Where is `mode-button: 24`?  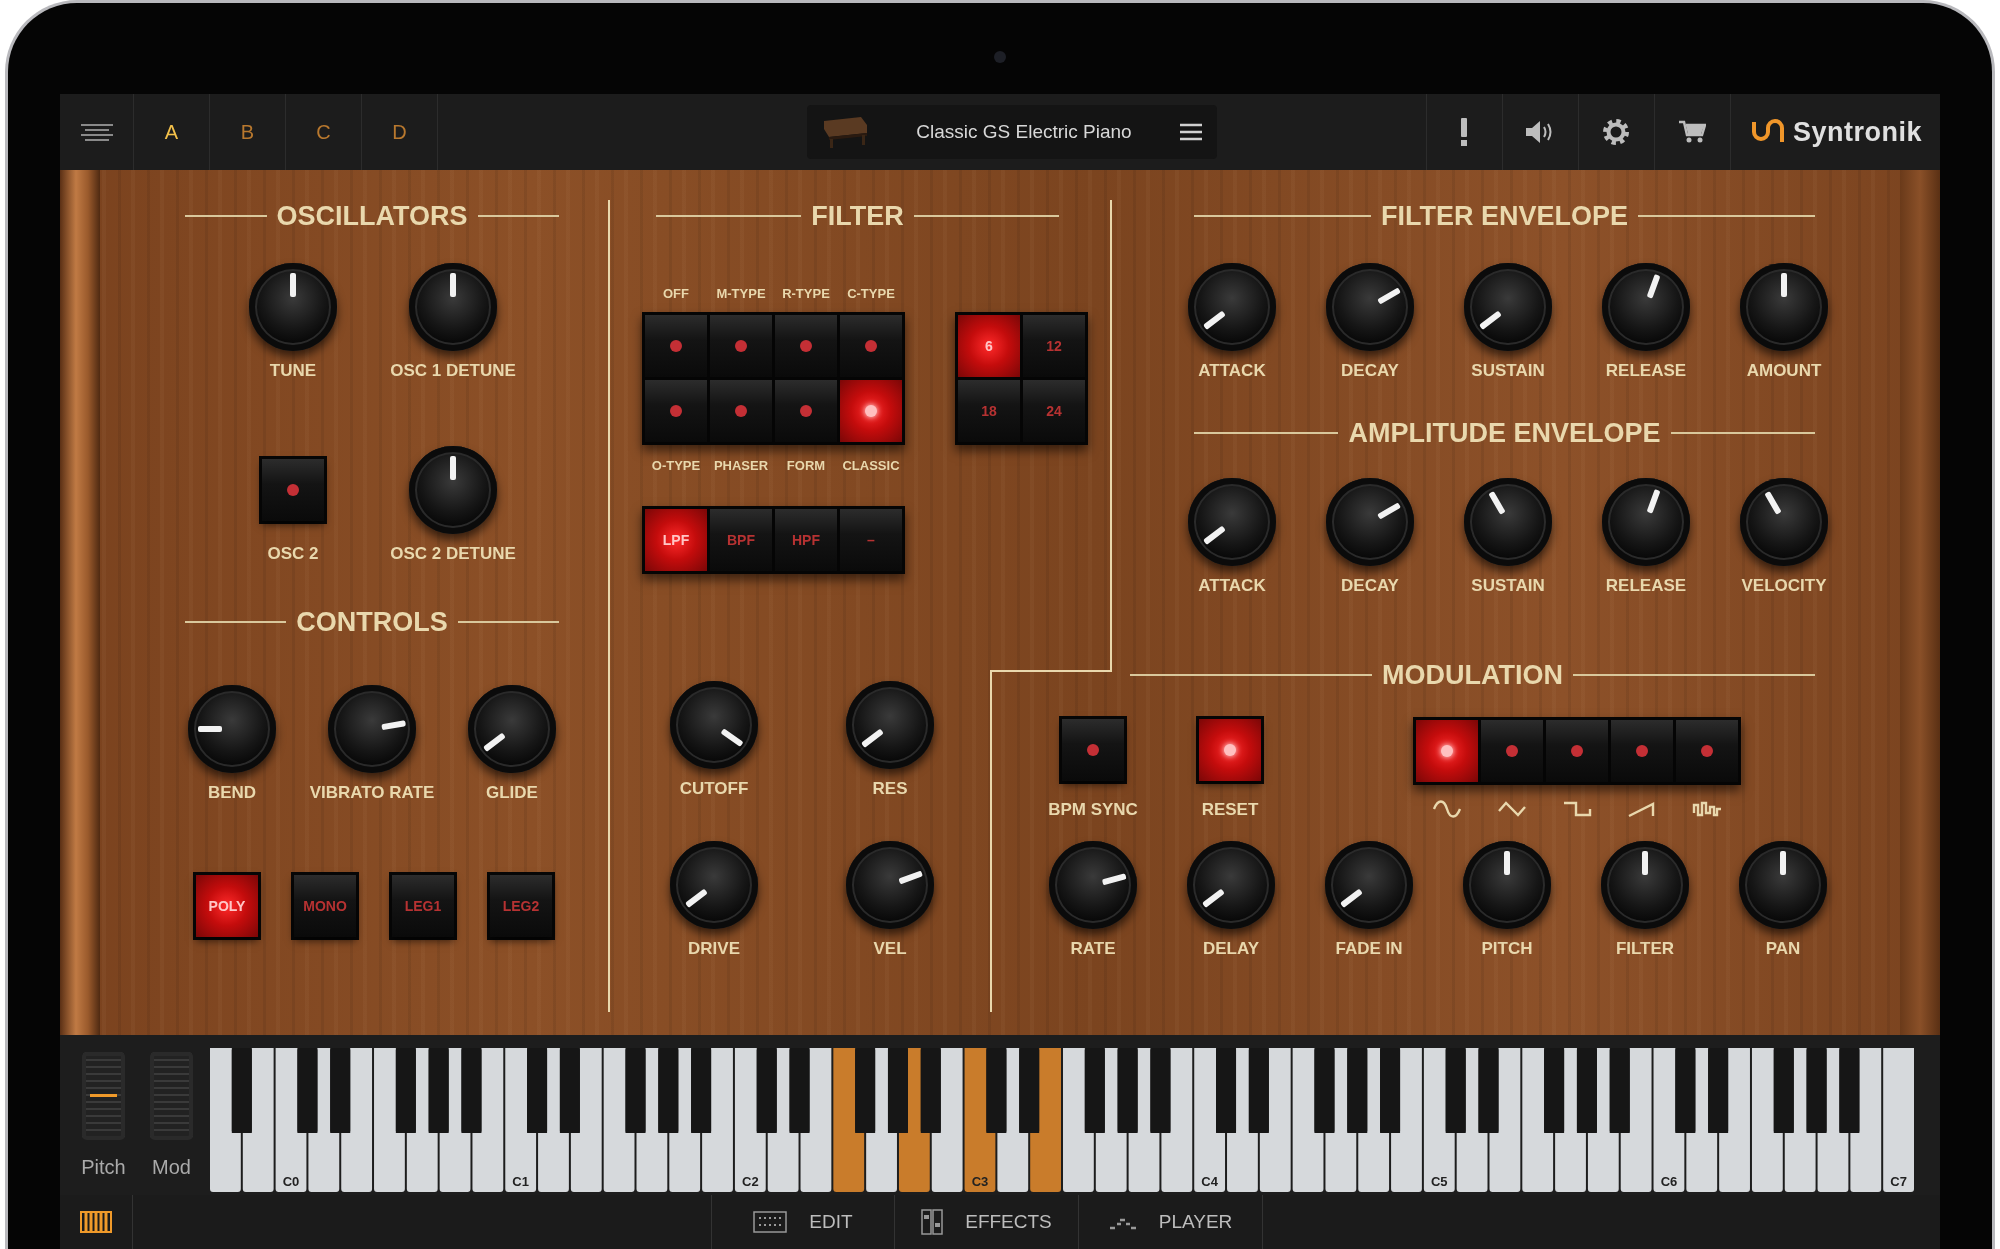 mode-button: 24 is located at coordinates (1054, 411).